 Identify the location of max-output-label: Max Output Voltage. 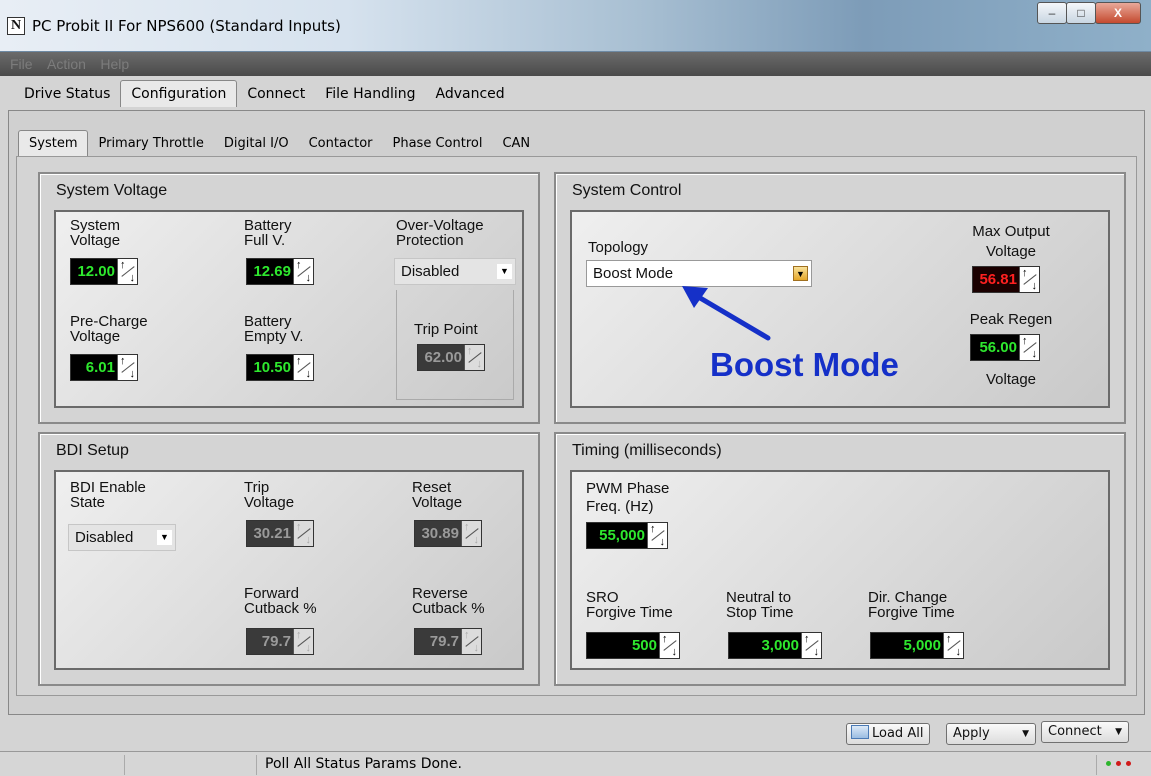
(1011, 241).